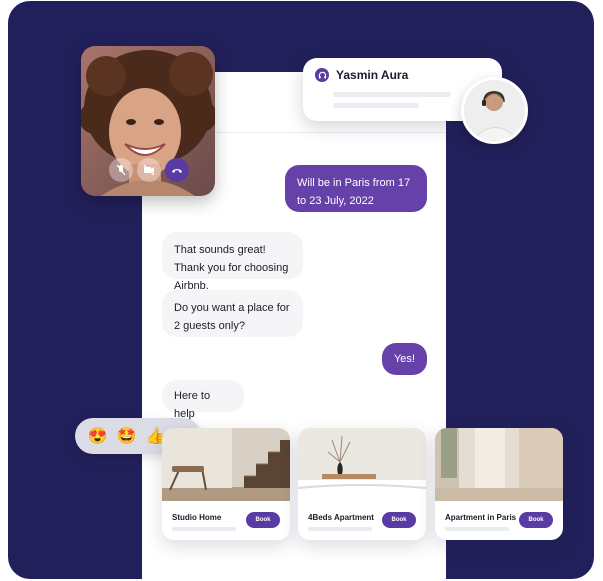  What do you see at coordinates (126, 436) in the screenshot?
I see `star-struck-reaction: 🤩` at bounding box center [126, 436].